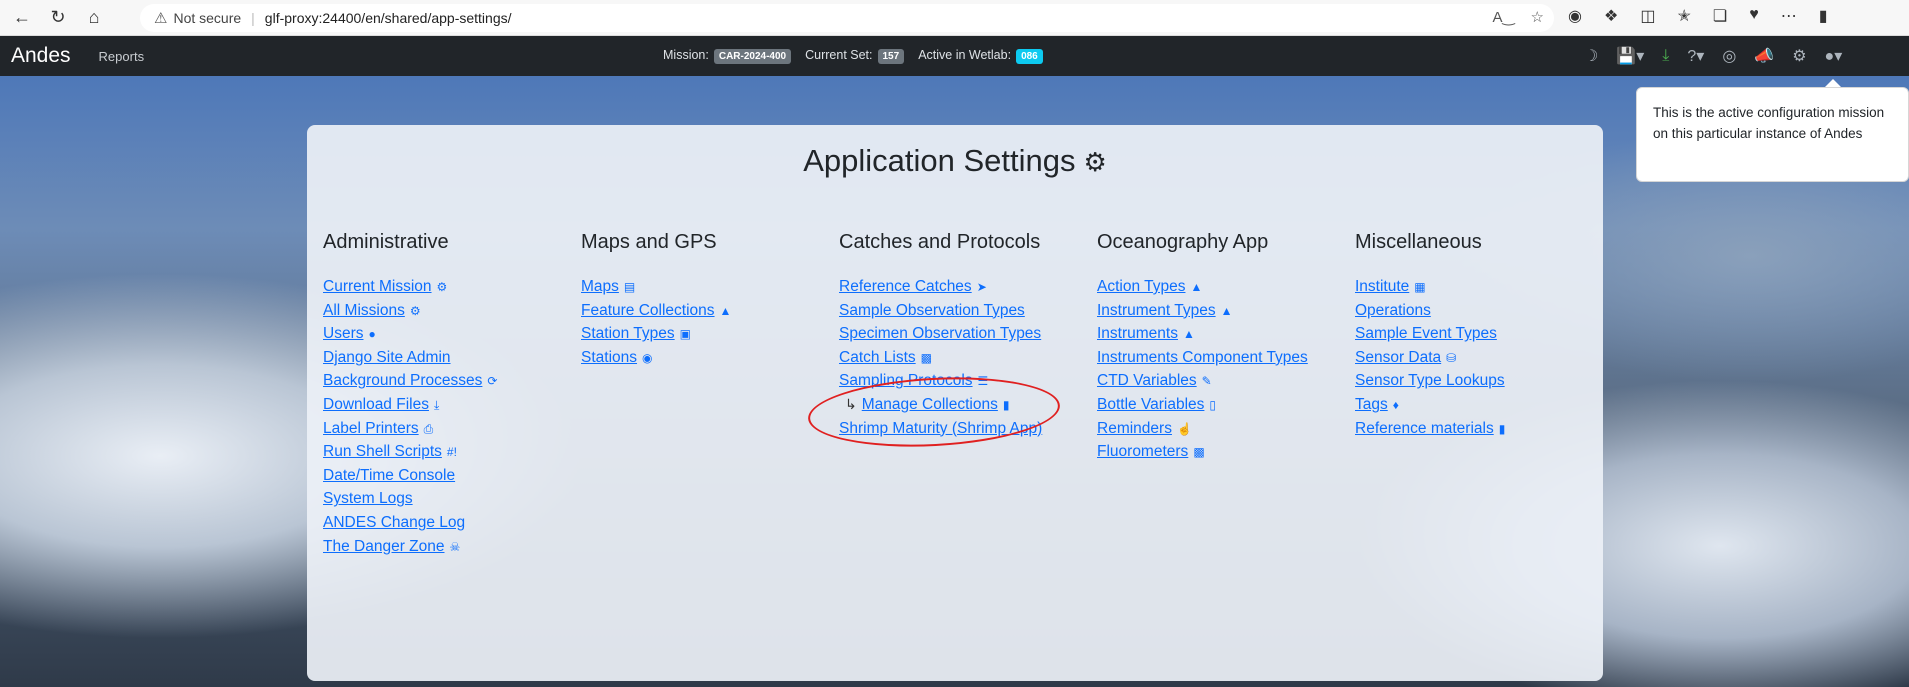  What do you see at coordinates (905, 286) in the screenshot?
I see `link-label: Reference Catches` at bounding box center [905, 286].